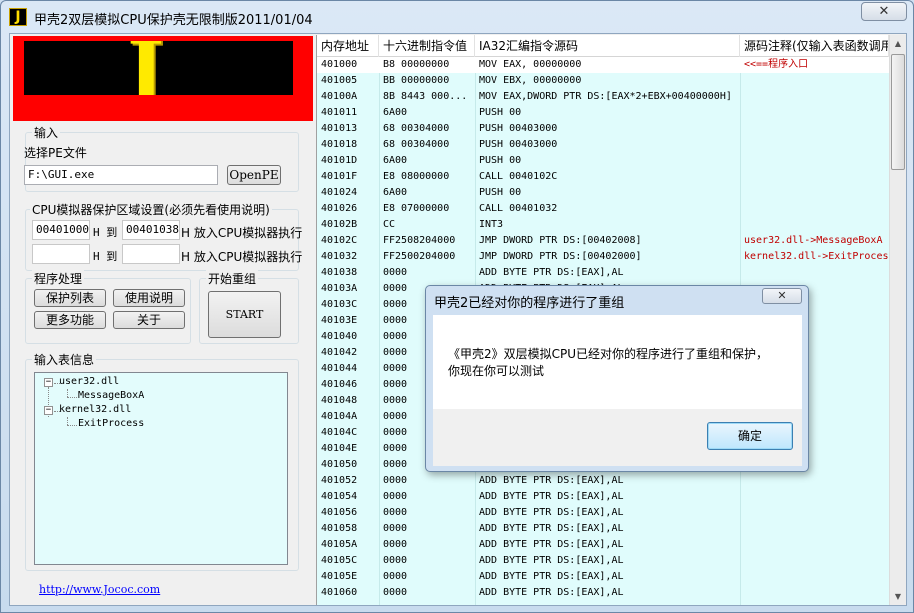 The image size is (914, 613). I want to click on restructure-title: 开始重组, so click(232, 278).